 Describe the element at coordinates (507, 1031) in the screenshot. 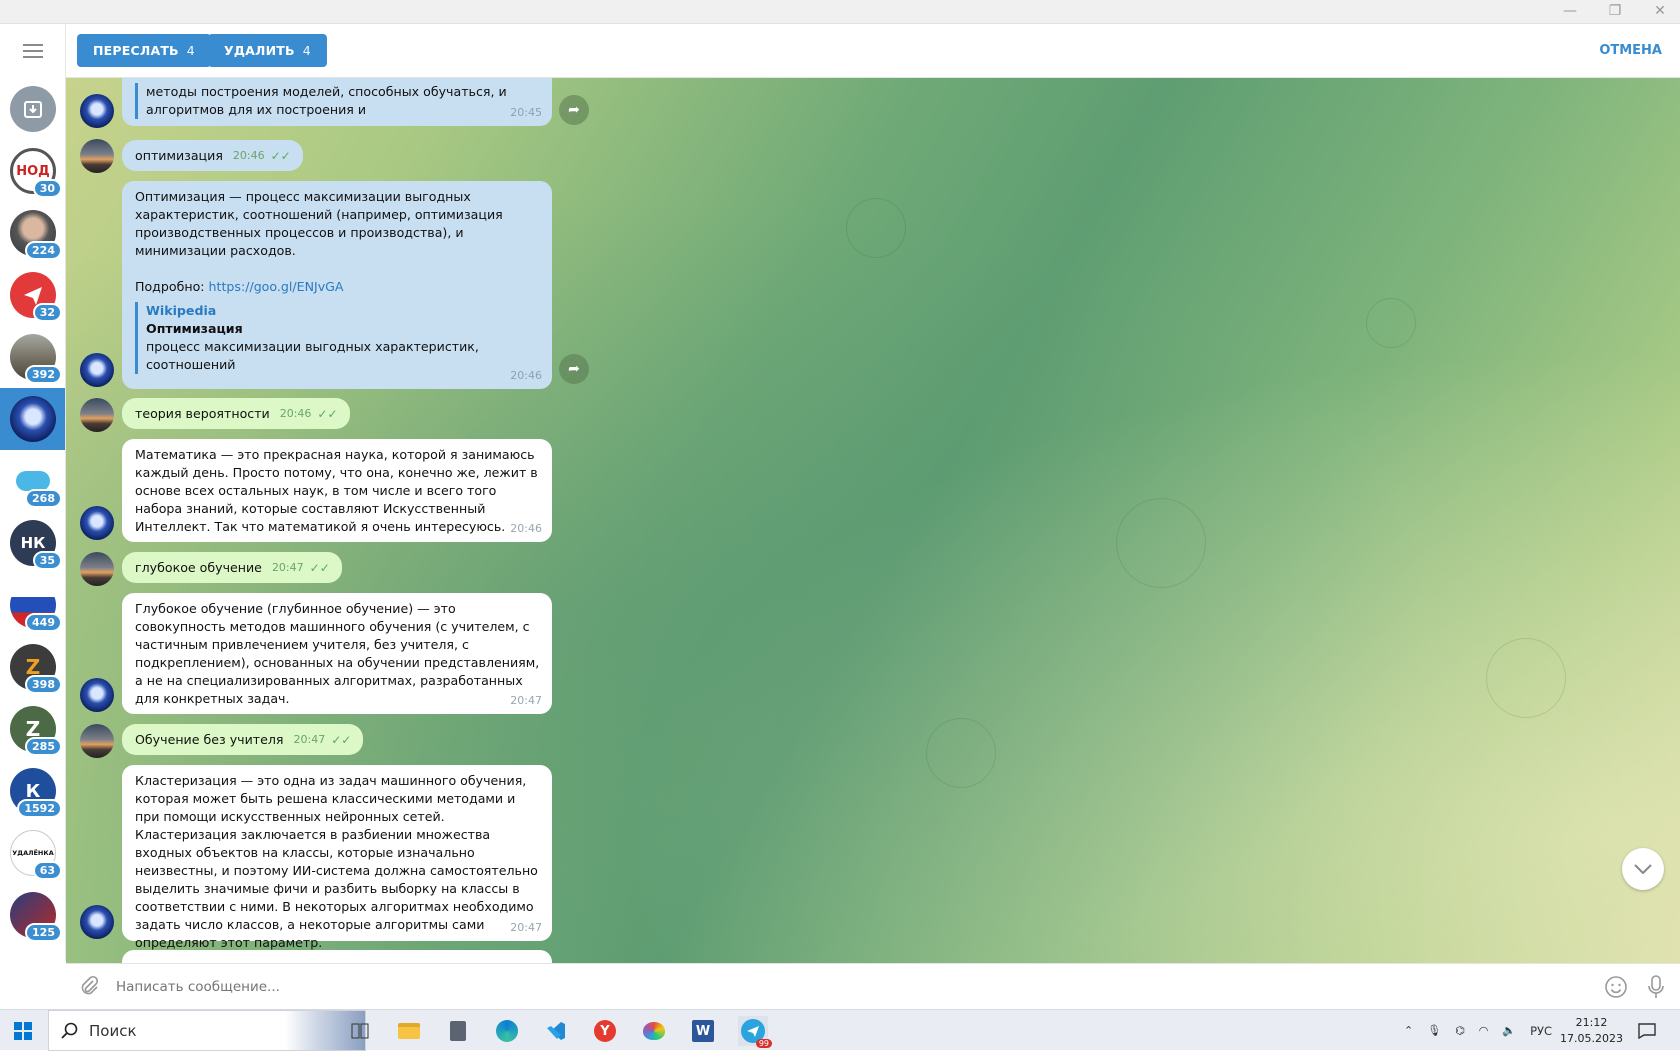

I see `edge-icon` at that location.